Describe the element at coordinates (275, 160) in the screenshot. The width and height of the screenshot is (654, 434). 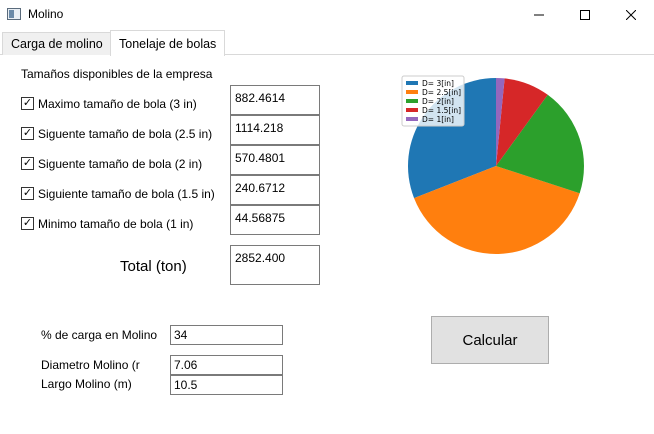
I see `value-ball-2in: 570.4801` at that location.